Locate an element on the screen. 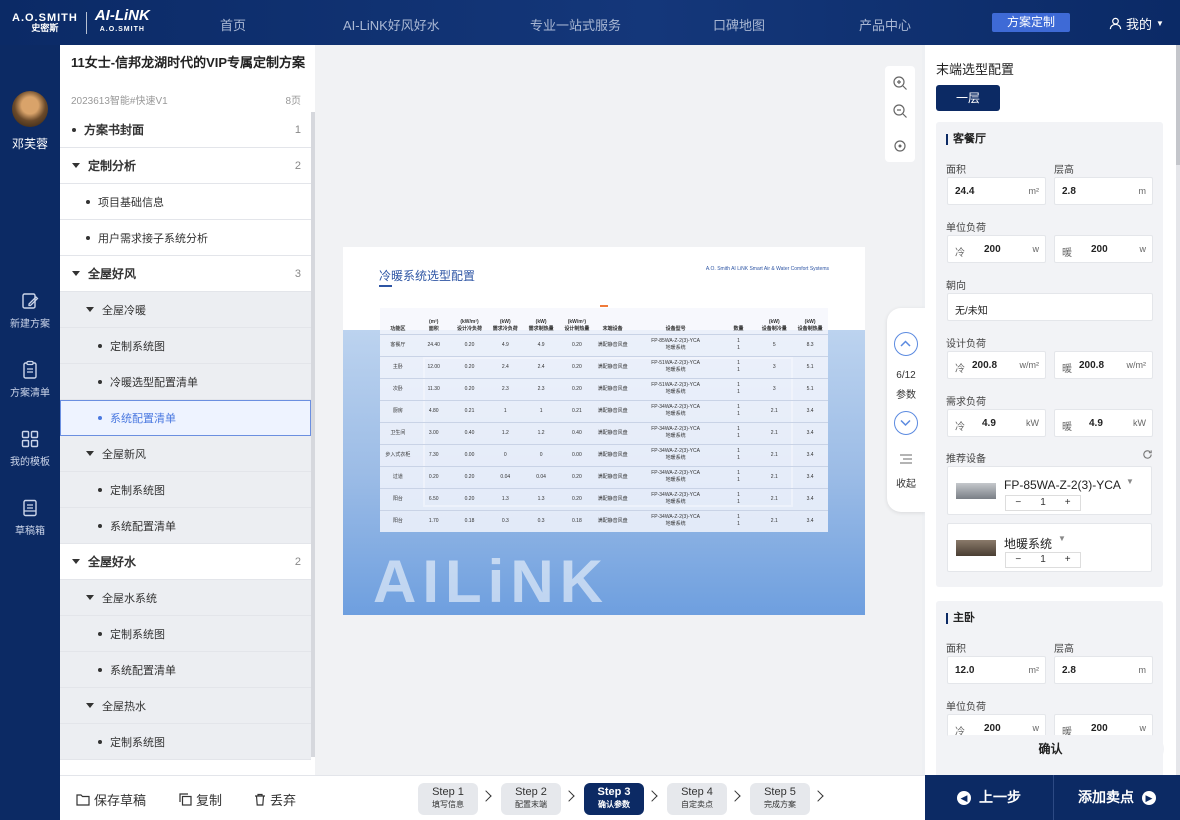 The width and height of the screenshot is (1180, 820). sidebar-item-new-plan: 新建方案 is located at coordinates (30, 310).